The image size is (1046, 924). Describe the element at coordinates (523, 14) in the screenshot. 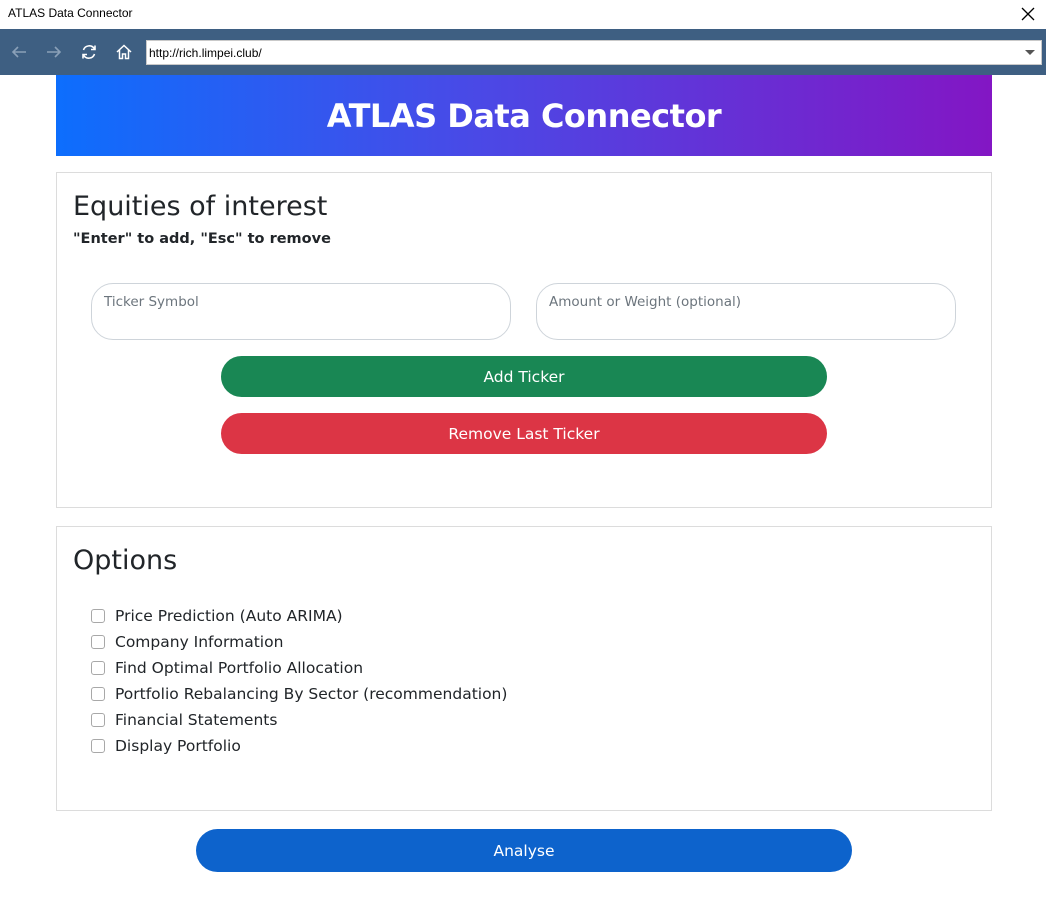

I see `window-titlebar: ATLAS Data Connector` at that location.